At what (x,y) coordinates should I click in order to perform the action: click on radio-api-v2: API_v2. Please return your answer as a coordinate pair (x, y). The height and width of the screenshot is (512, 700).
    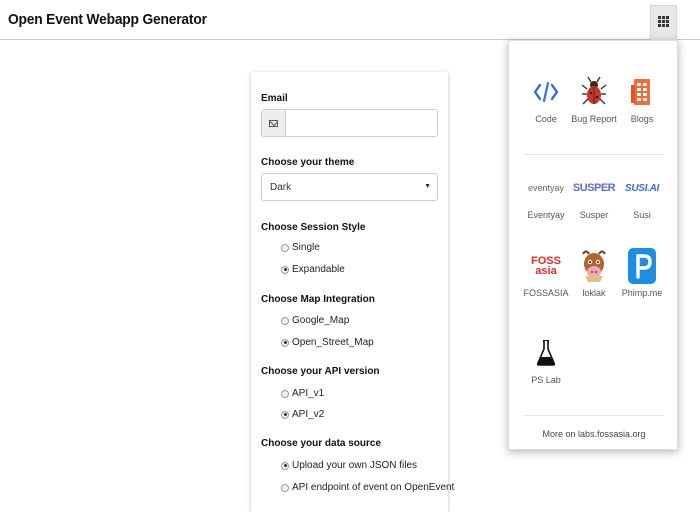
    Looking at the image, I should click on (302, 414).